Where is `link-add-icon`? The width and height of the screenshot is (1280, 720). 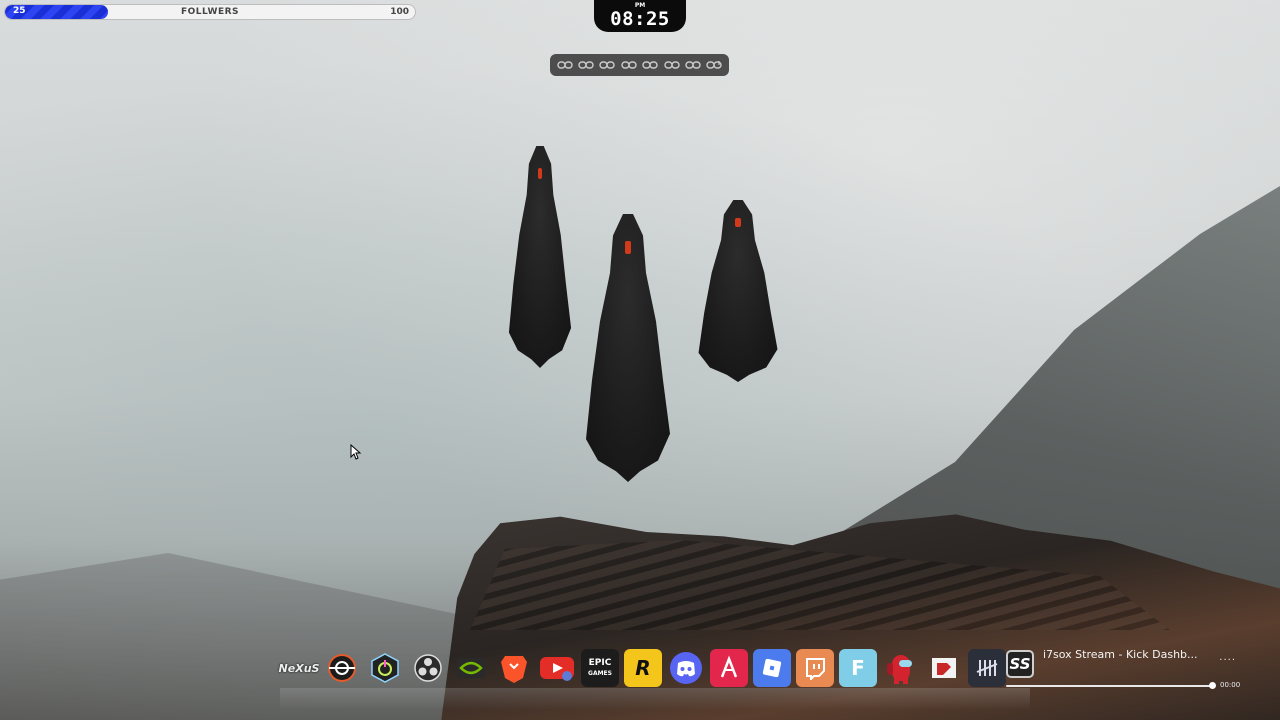
link-add-icon is located at coordinates (714, 65).